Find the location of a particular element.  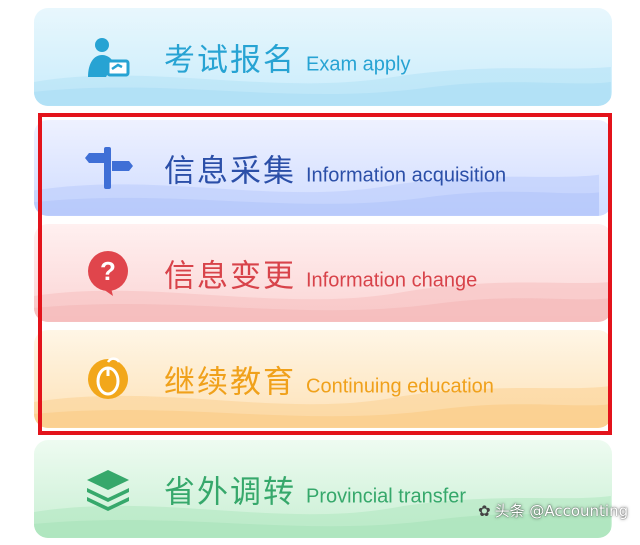

mouse-icon is located at coordinates (108, 379).